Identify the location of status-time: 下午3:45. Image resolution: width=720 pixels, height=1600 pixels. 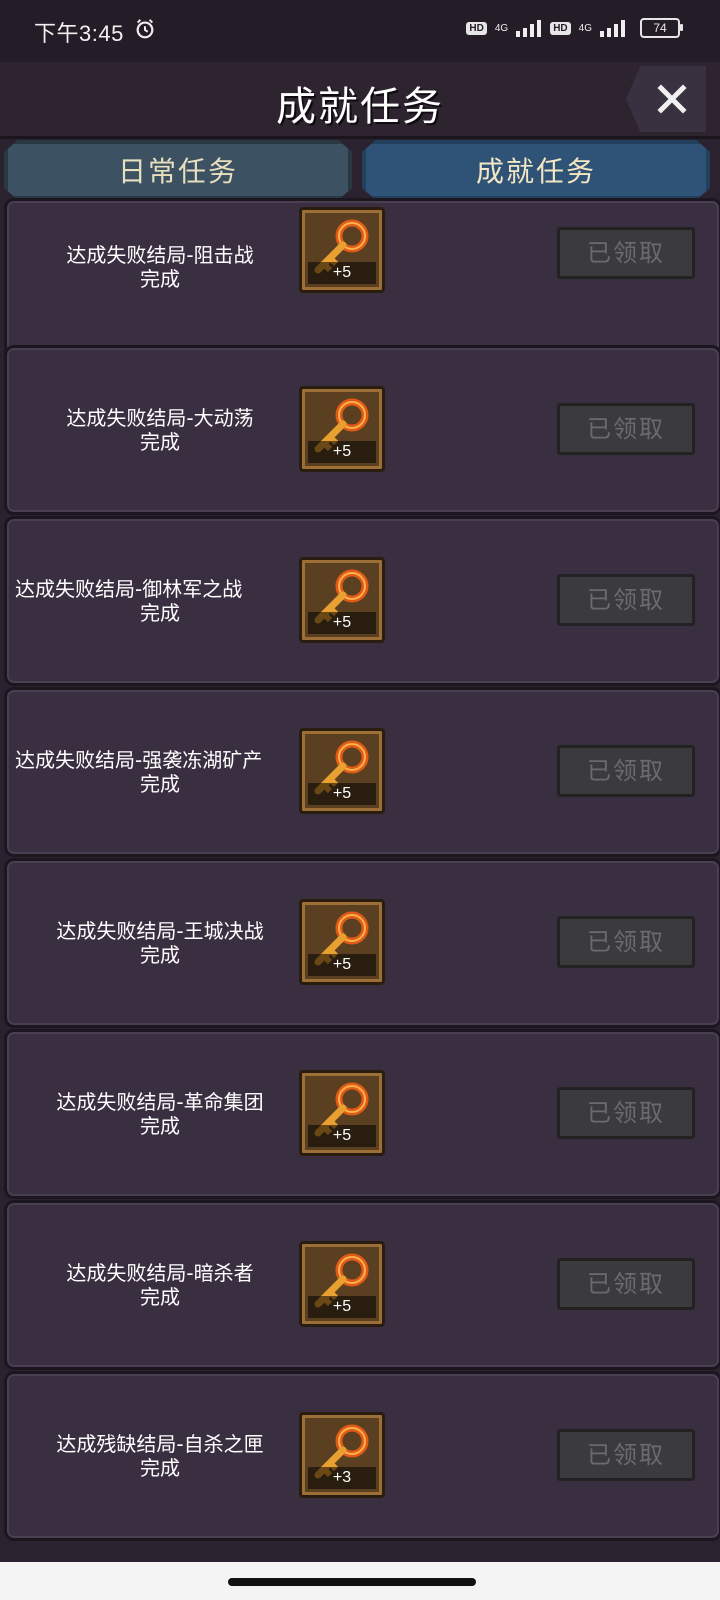
(79, 33).